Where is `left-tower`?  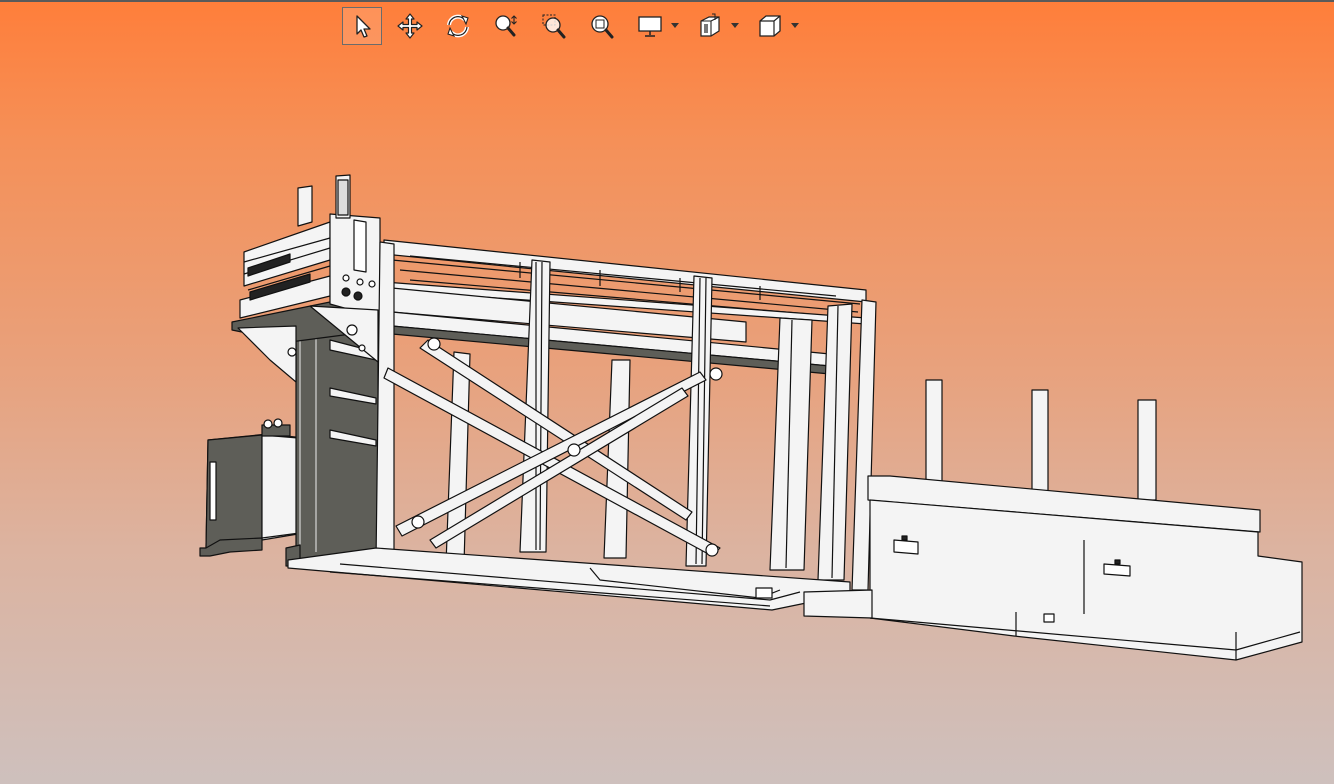
left-tower is located at coordinates (332, 444).